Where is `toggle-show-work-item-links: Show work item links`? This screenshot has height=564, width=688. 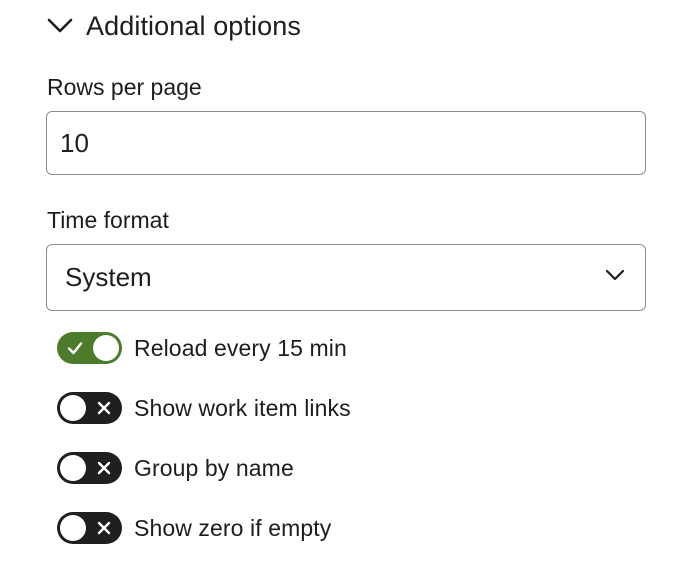 toggle-show-work-item-links: Show work item links is located at coordinates (204, 408).